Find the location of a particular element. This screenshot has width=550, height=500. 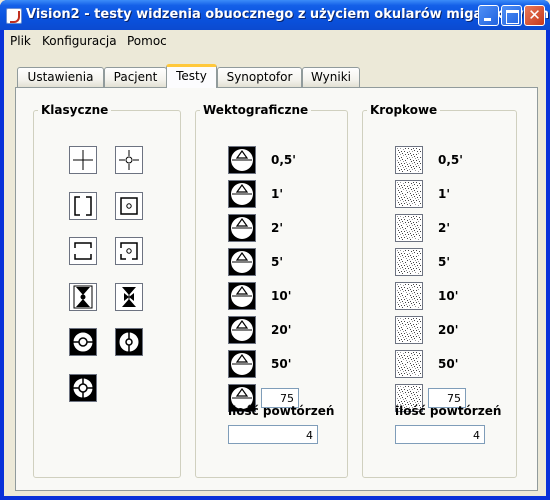

tab-wyniki: Wyniki is located at coordinates (331, 77).